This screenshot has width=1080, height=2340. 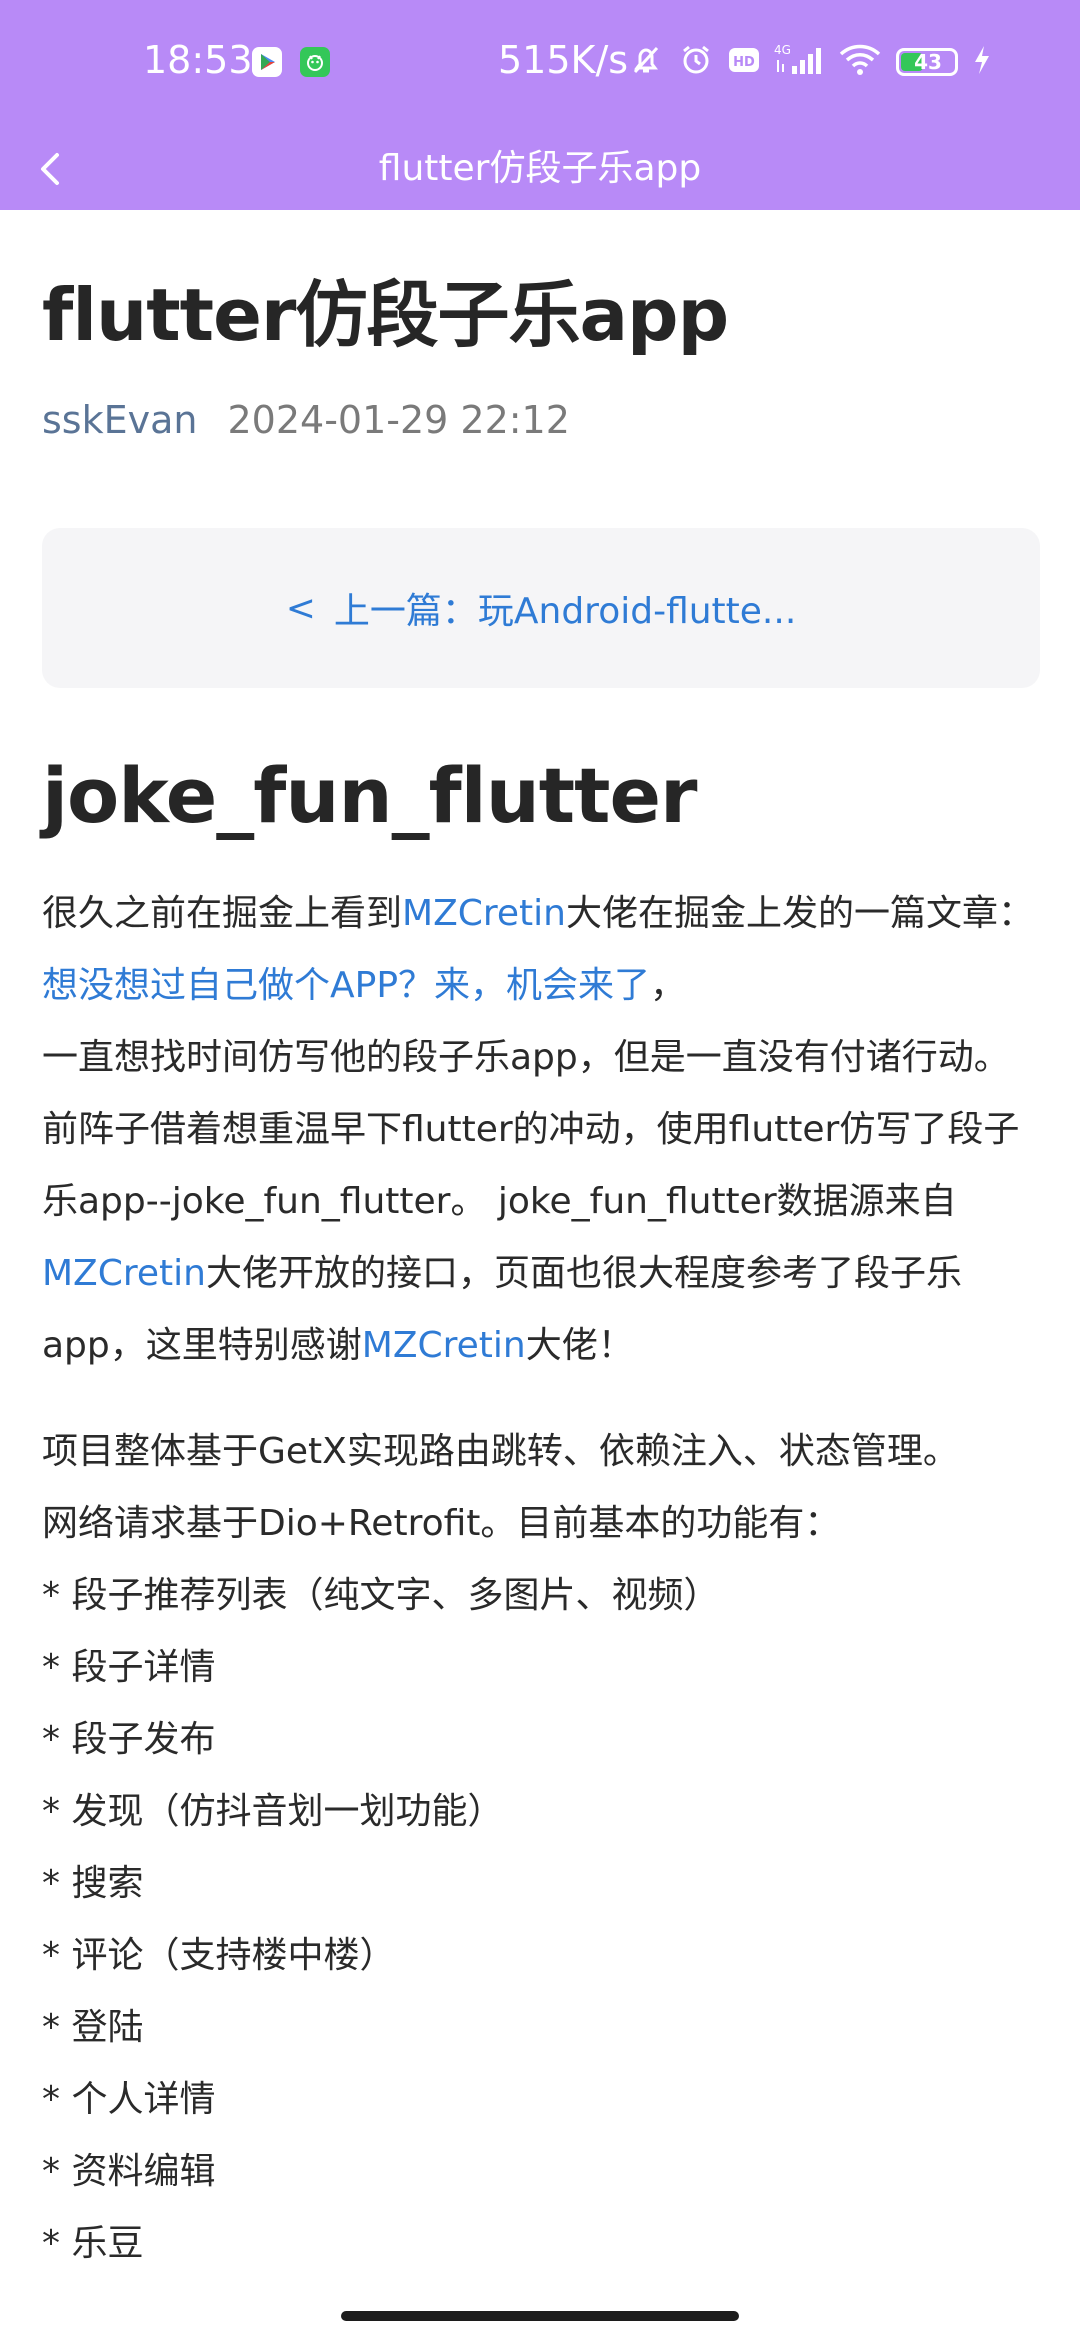 What do you see at coordinates (370, 796) in the screenshot?
I see `section-heading: joke_fun_flutter` at bounding box center [370, 796].